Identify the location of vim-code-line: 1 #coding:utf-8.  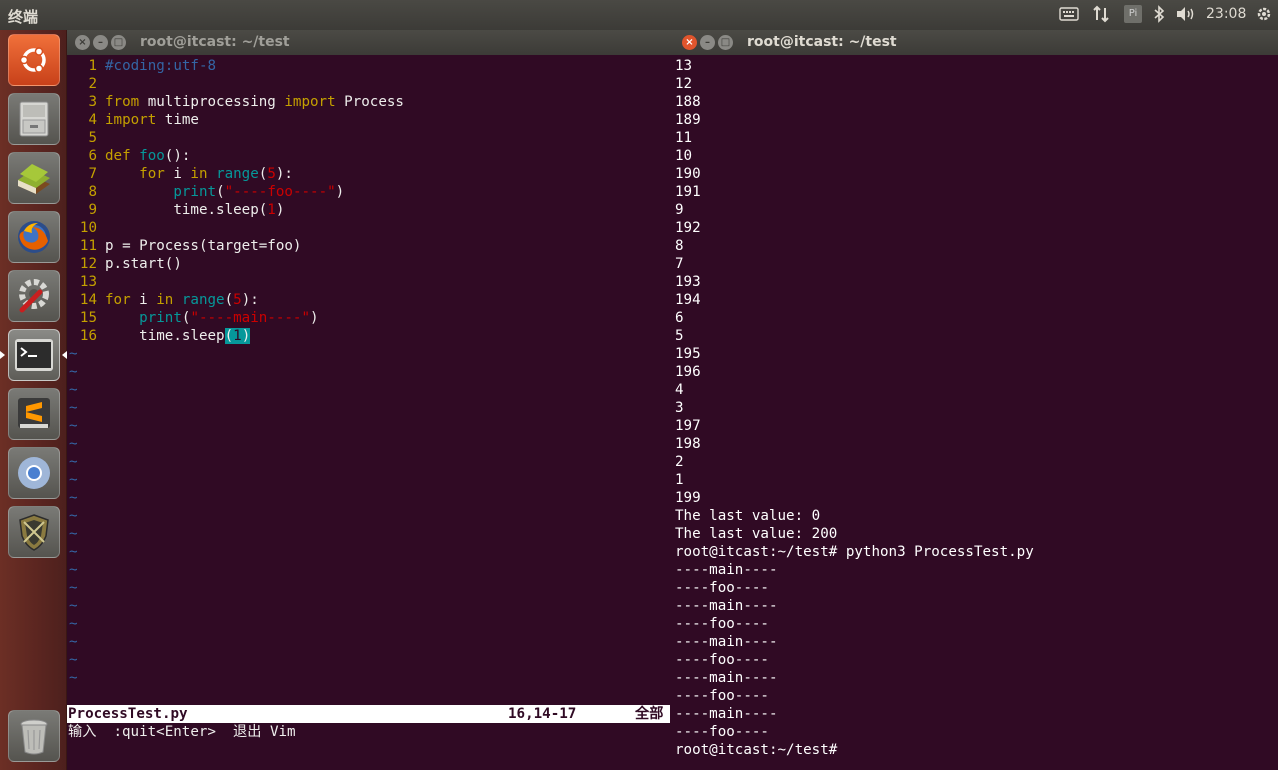
(236, 66).